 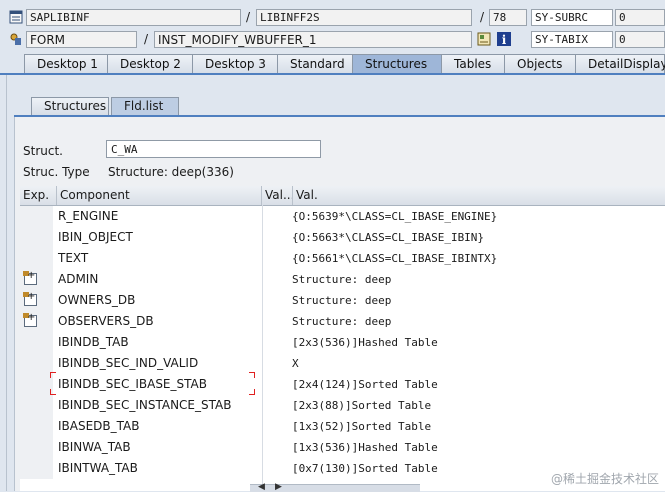 I want to click on component-name: R_ENGINE, so click(x=88, y=216).